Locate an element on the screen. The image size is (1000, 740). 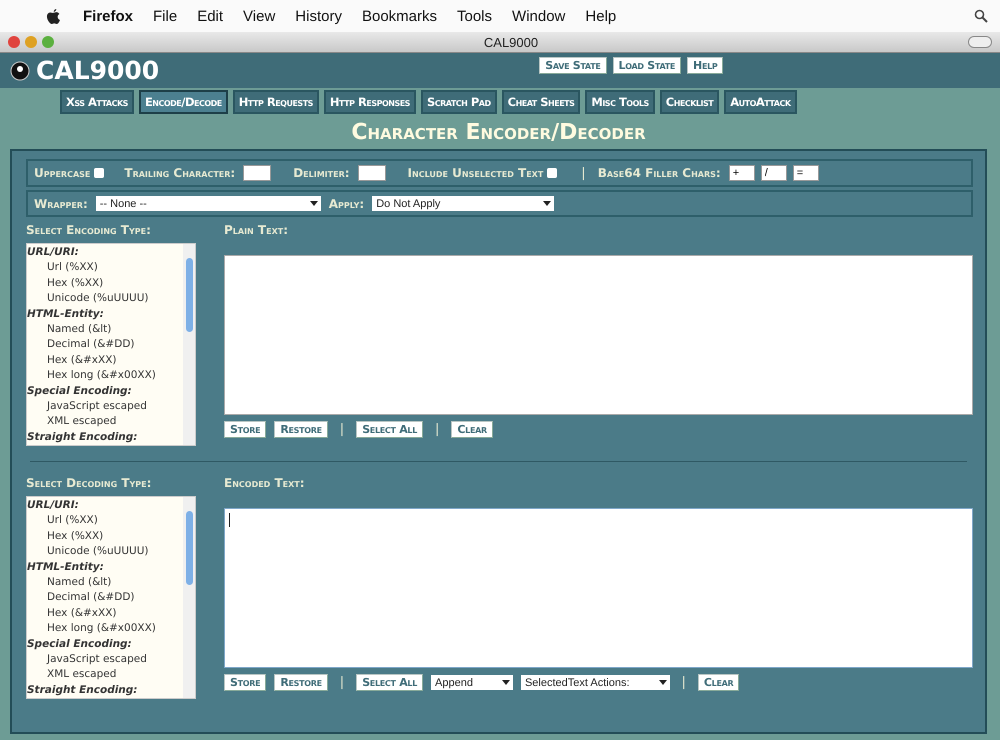
option-label: Trailing Character: is located at coordinates (180, 173).